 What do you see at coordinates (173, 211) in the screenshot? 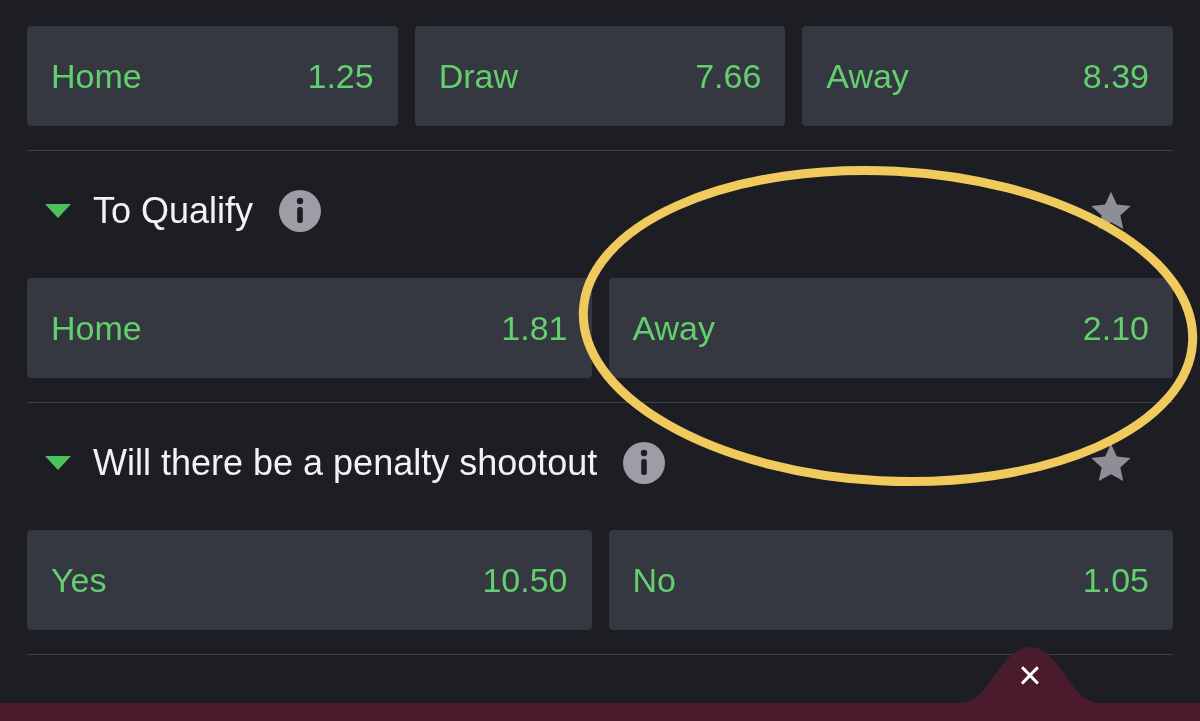
I see `market-title: To Qualify` at bounding box center [173, 211].